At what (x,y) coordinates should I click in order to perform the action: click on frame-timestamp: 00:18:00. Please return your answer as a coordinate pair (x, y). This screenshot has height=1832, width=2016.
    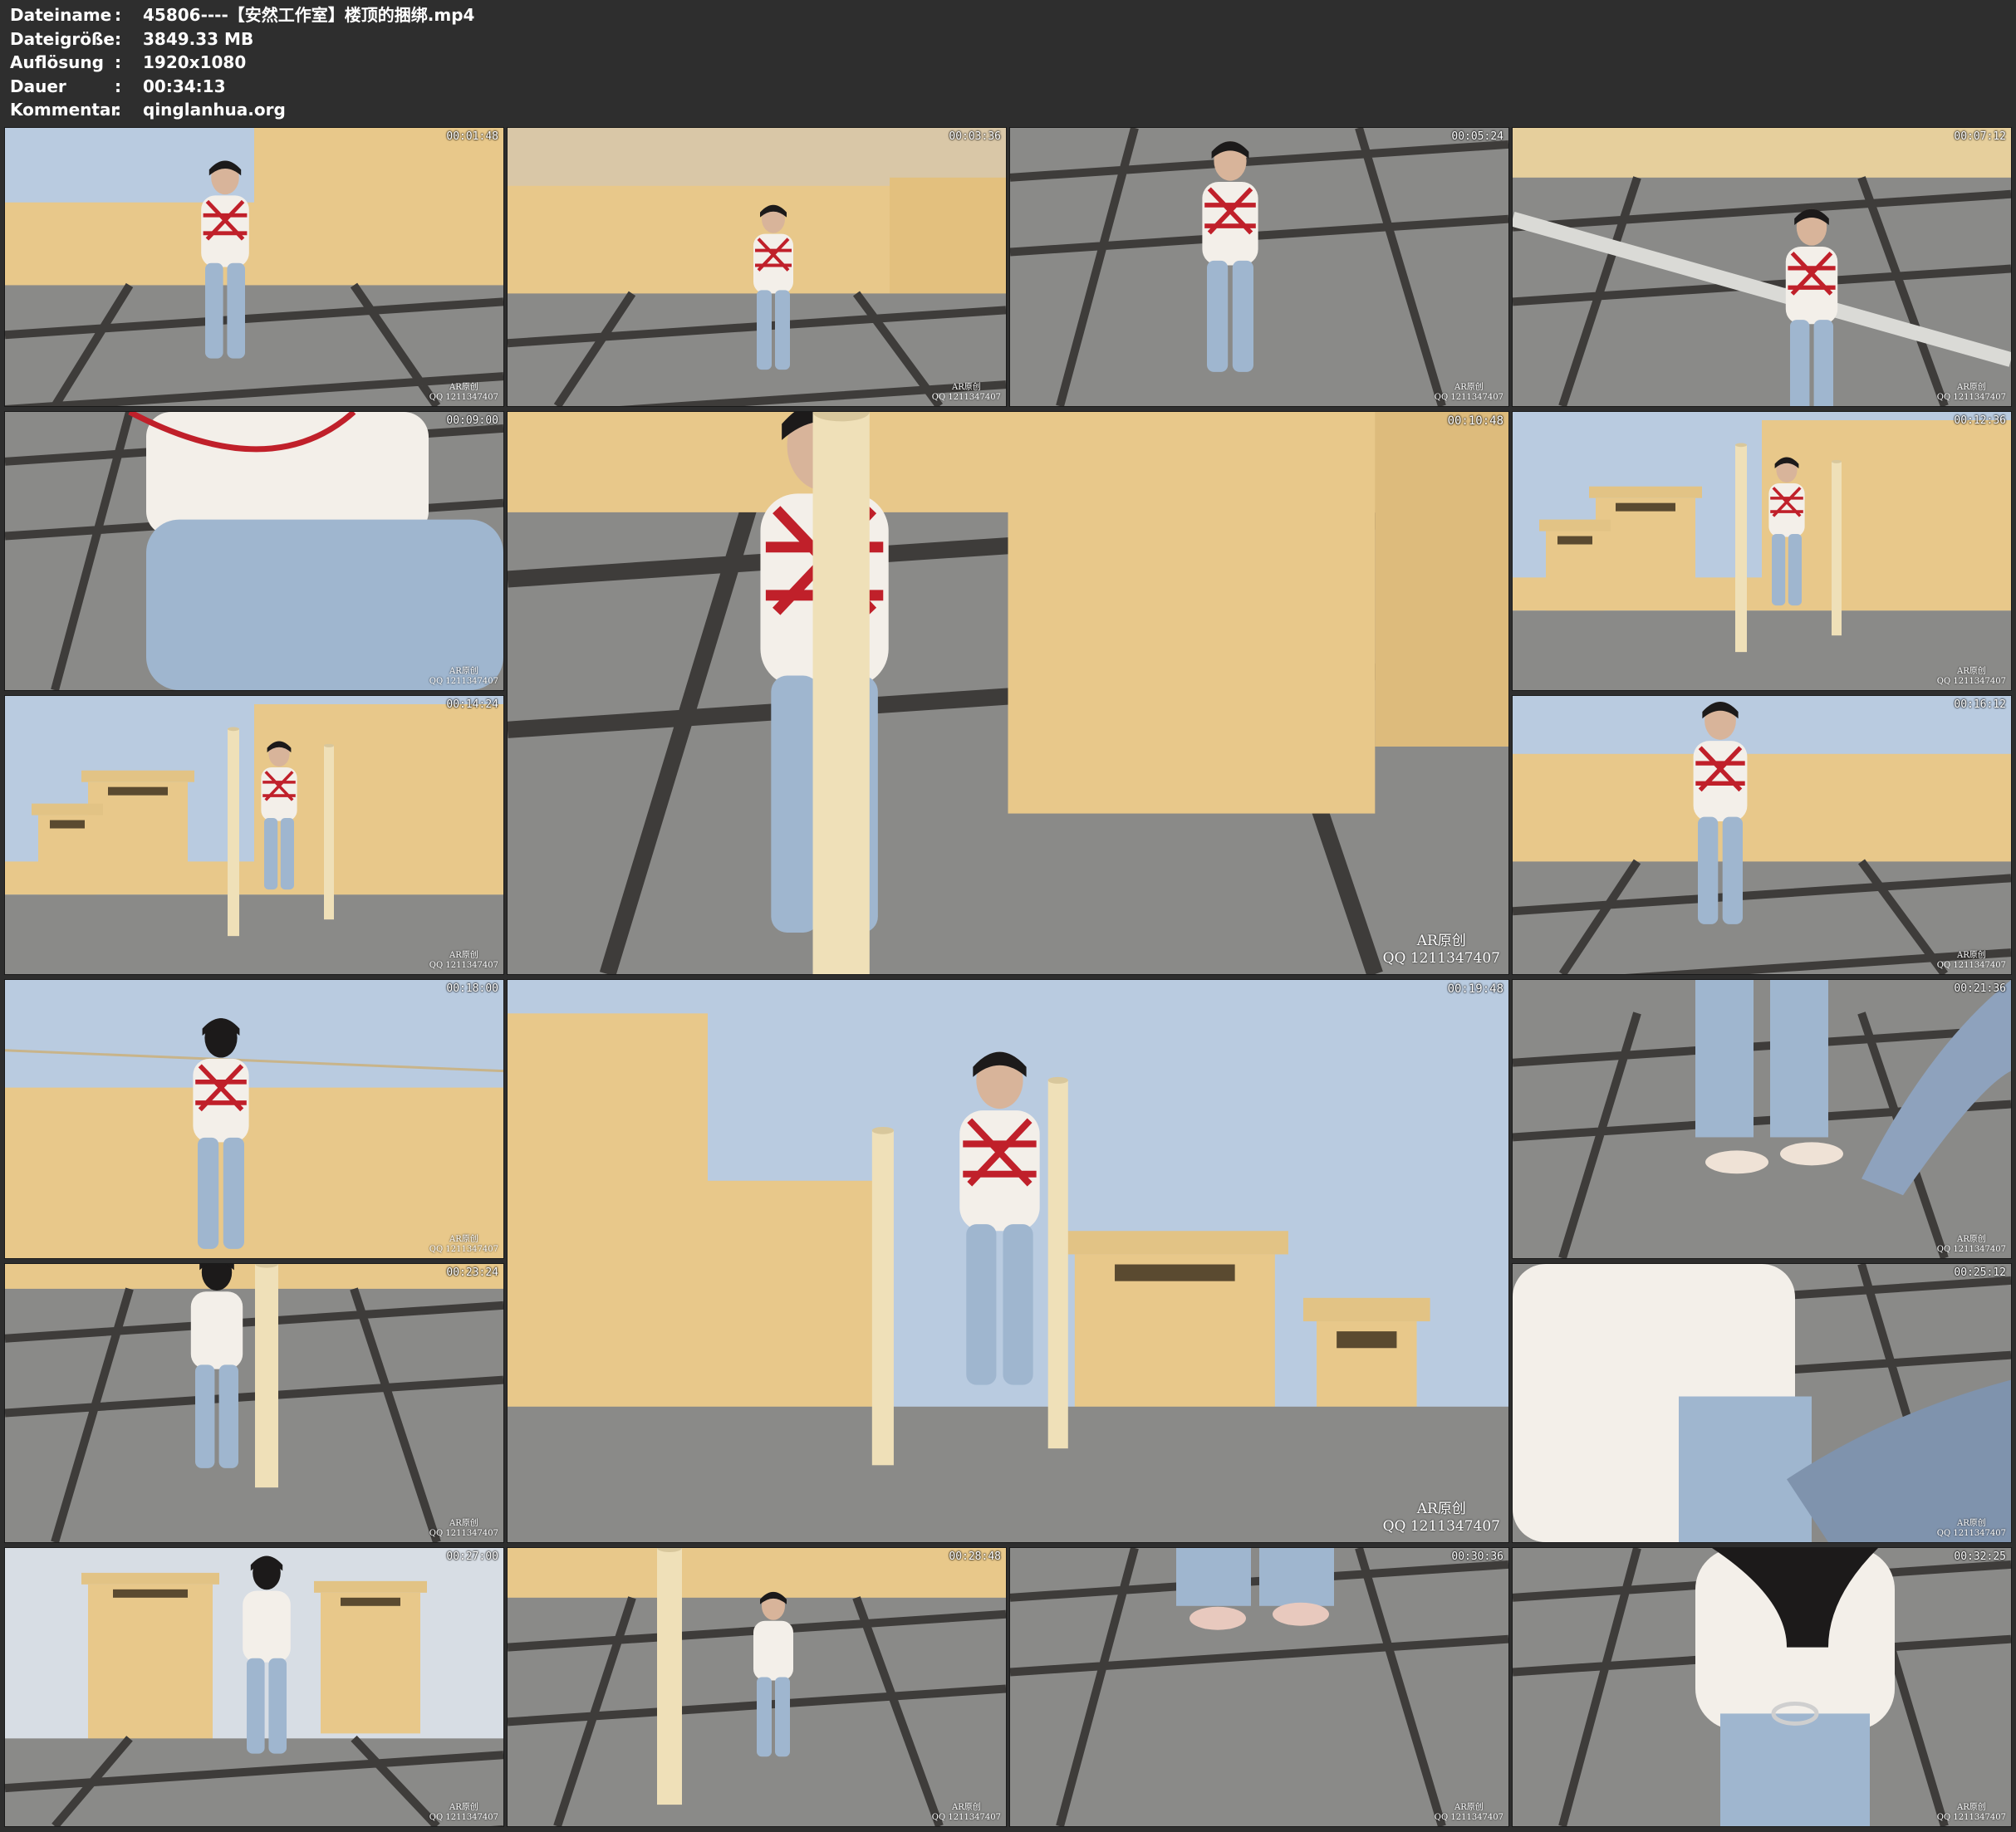
    Looking at the image, I should click on (472, 988).